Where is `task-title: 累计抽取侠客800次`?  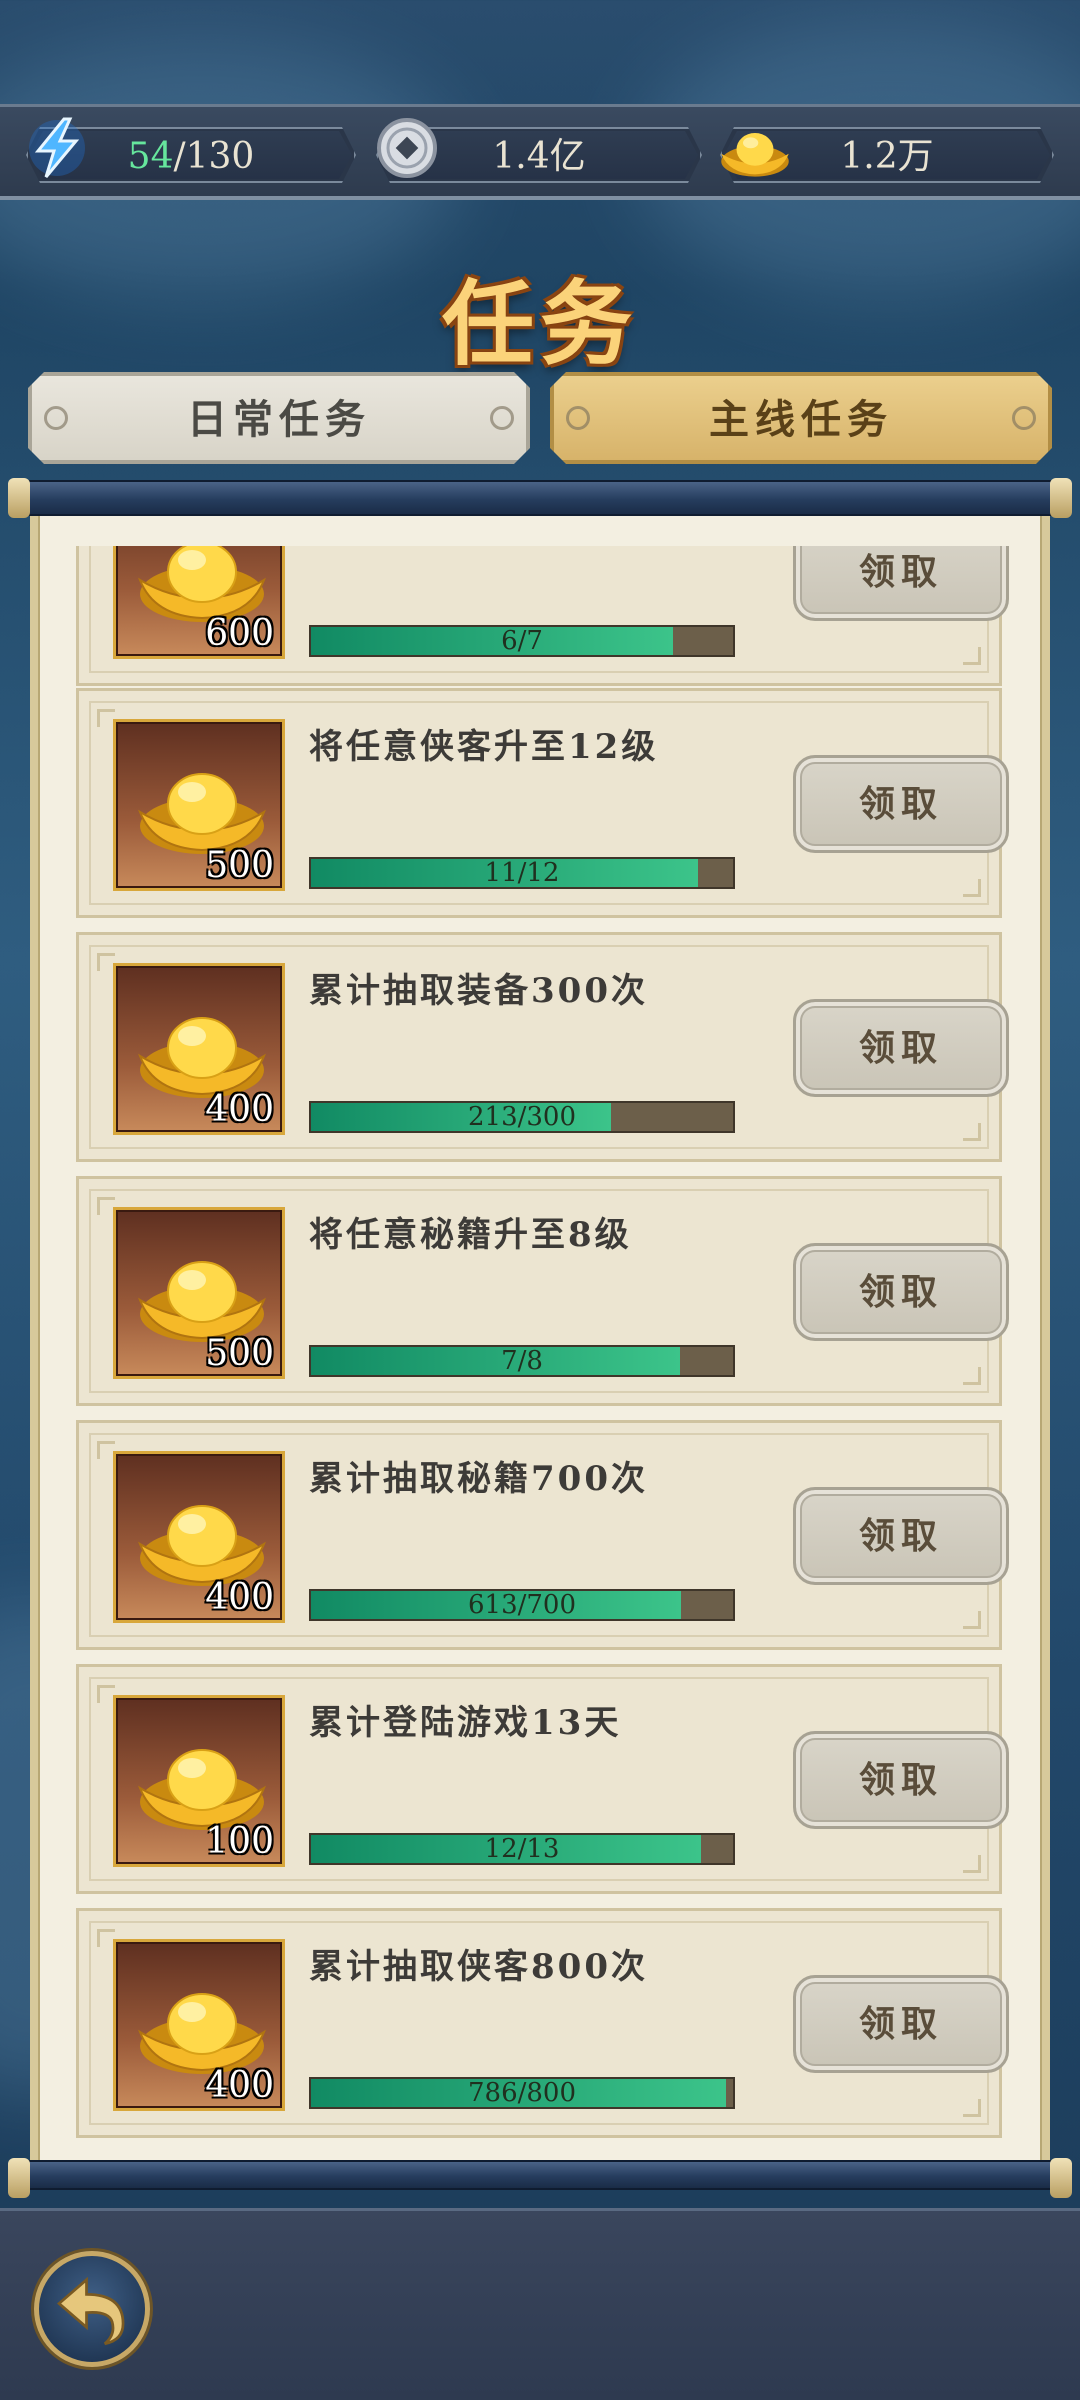 task-title: 累计抽取侠客800次 is located at coordinates (478, 1967).